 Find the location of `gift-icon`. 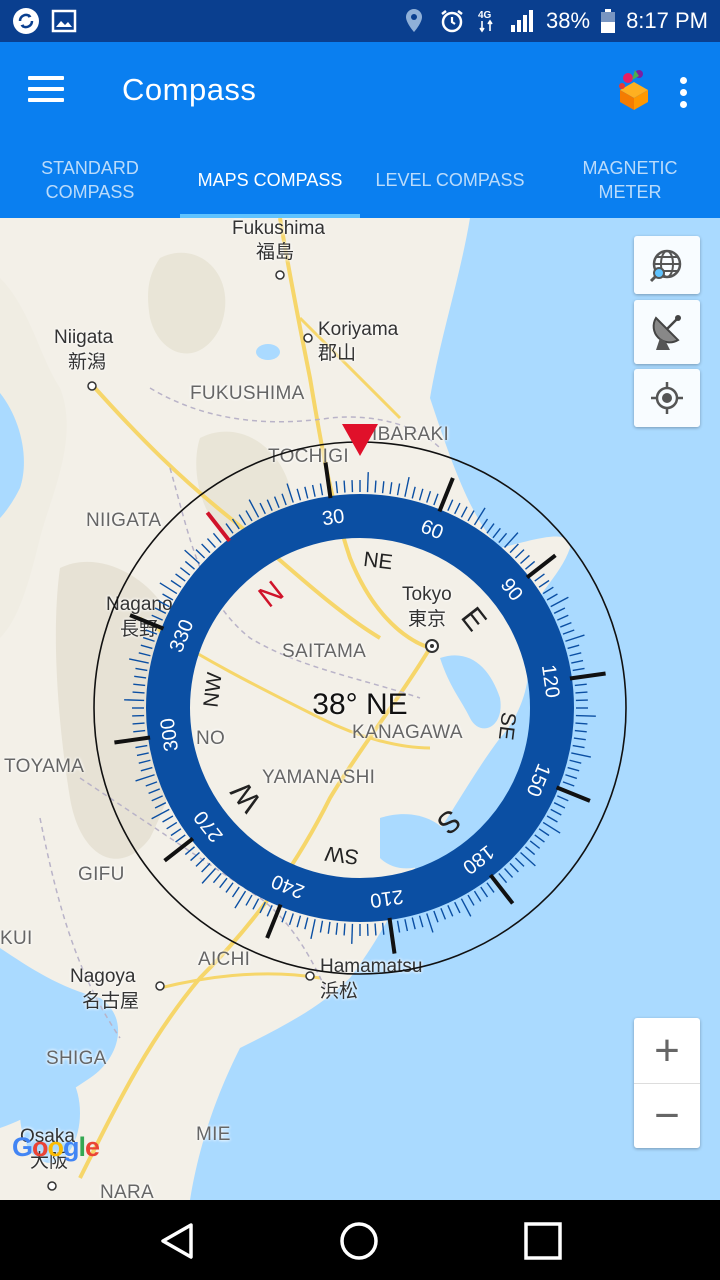

gift-icon is located at coordinates (633, 90).